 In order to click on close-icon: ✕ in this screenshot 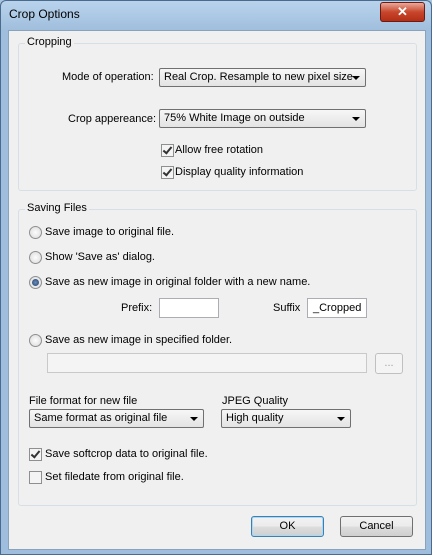, I will do `click(402, 11)`.